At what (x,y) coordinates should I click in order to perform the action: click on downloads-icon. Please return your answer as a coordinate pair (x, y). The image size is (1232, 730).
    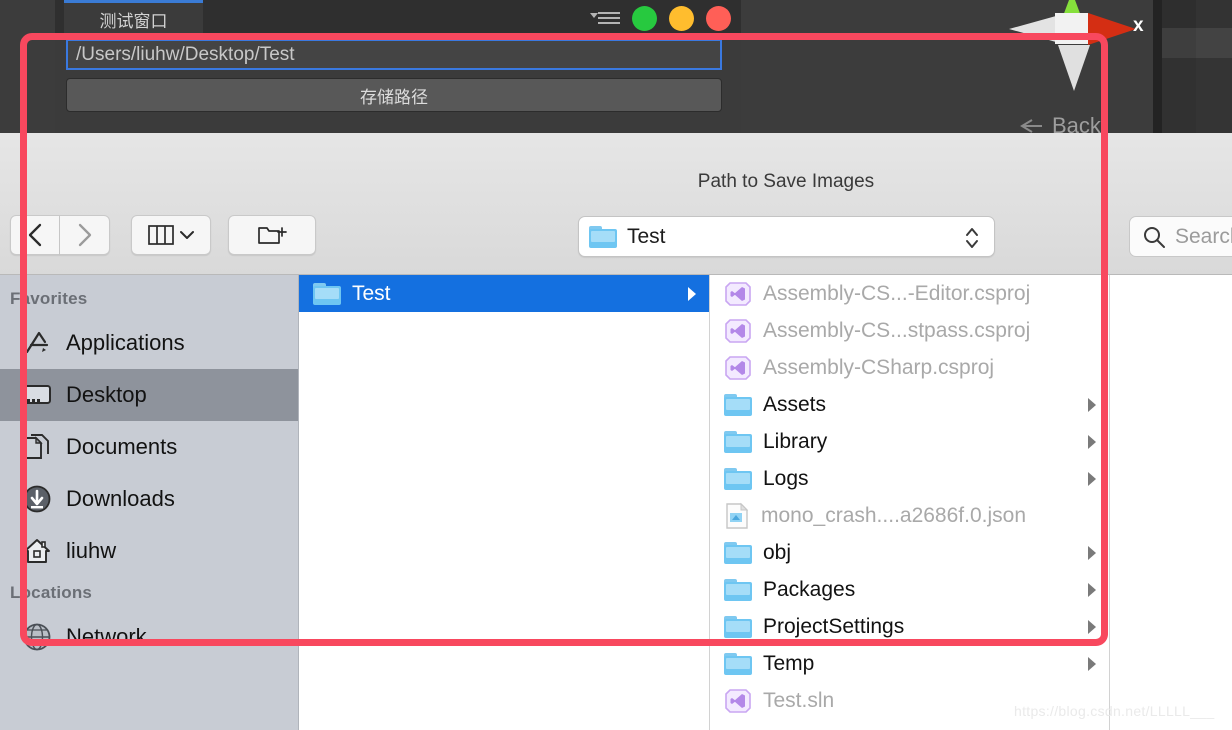
    Looking at the image, I should click on (37, 499).